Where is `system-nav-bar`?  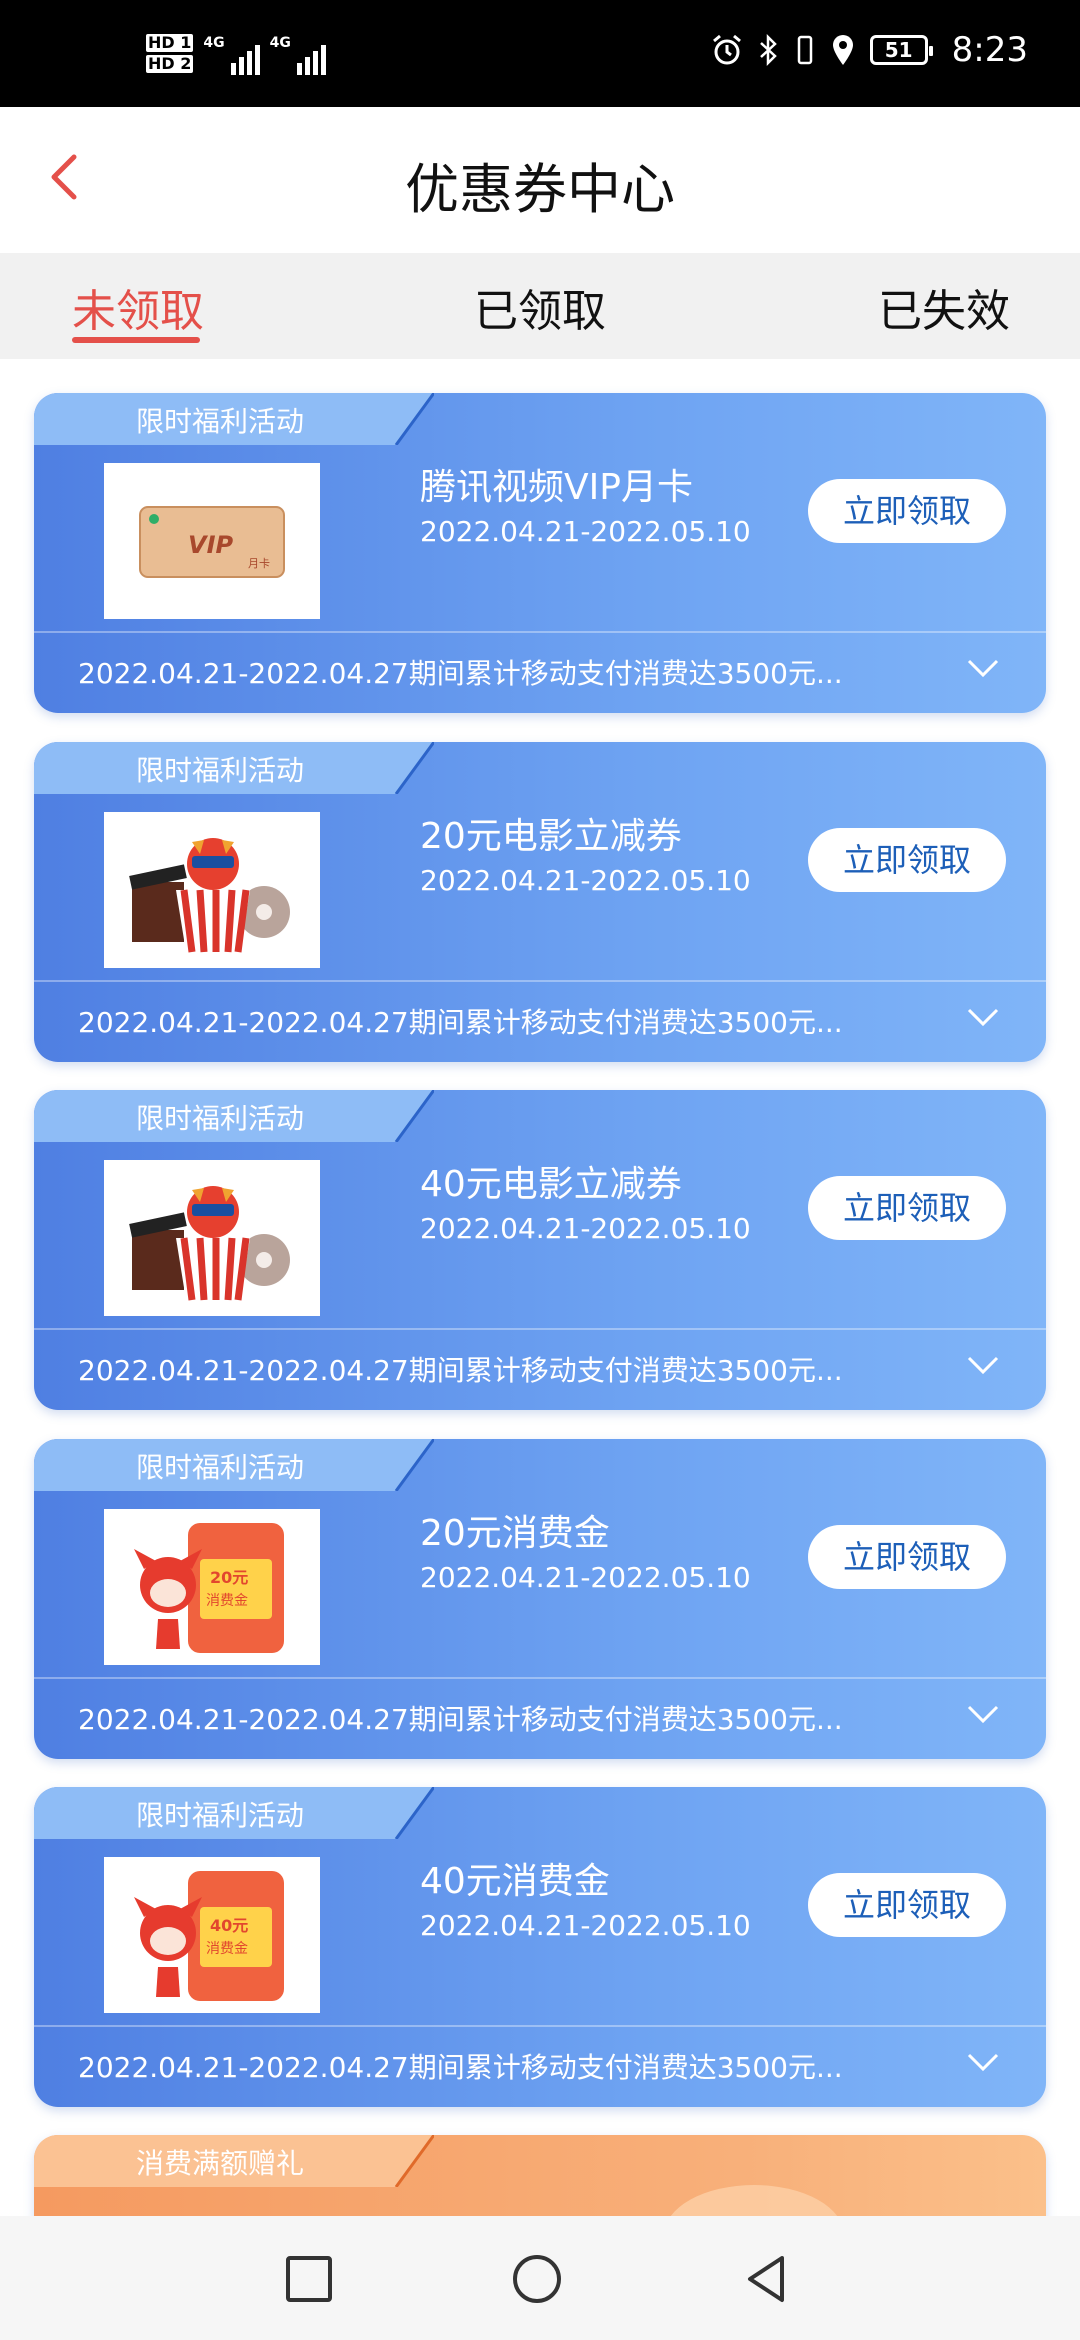 system-nav-bar is located at coordinates (540, 2278).